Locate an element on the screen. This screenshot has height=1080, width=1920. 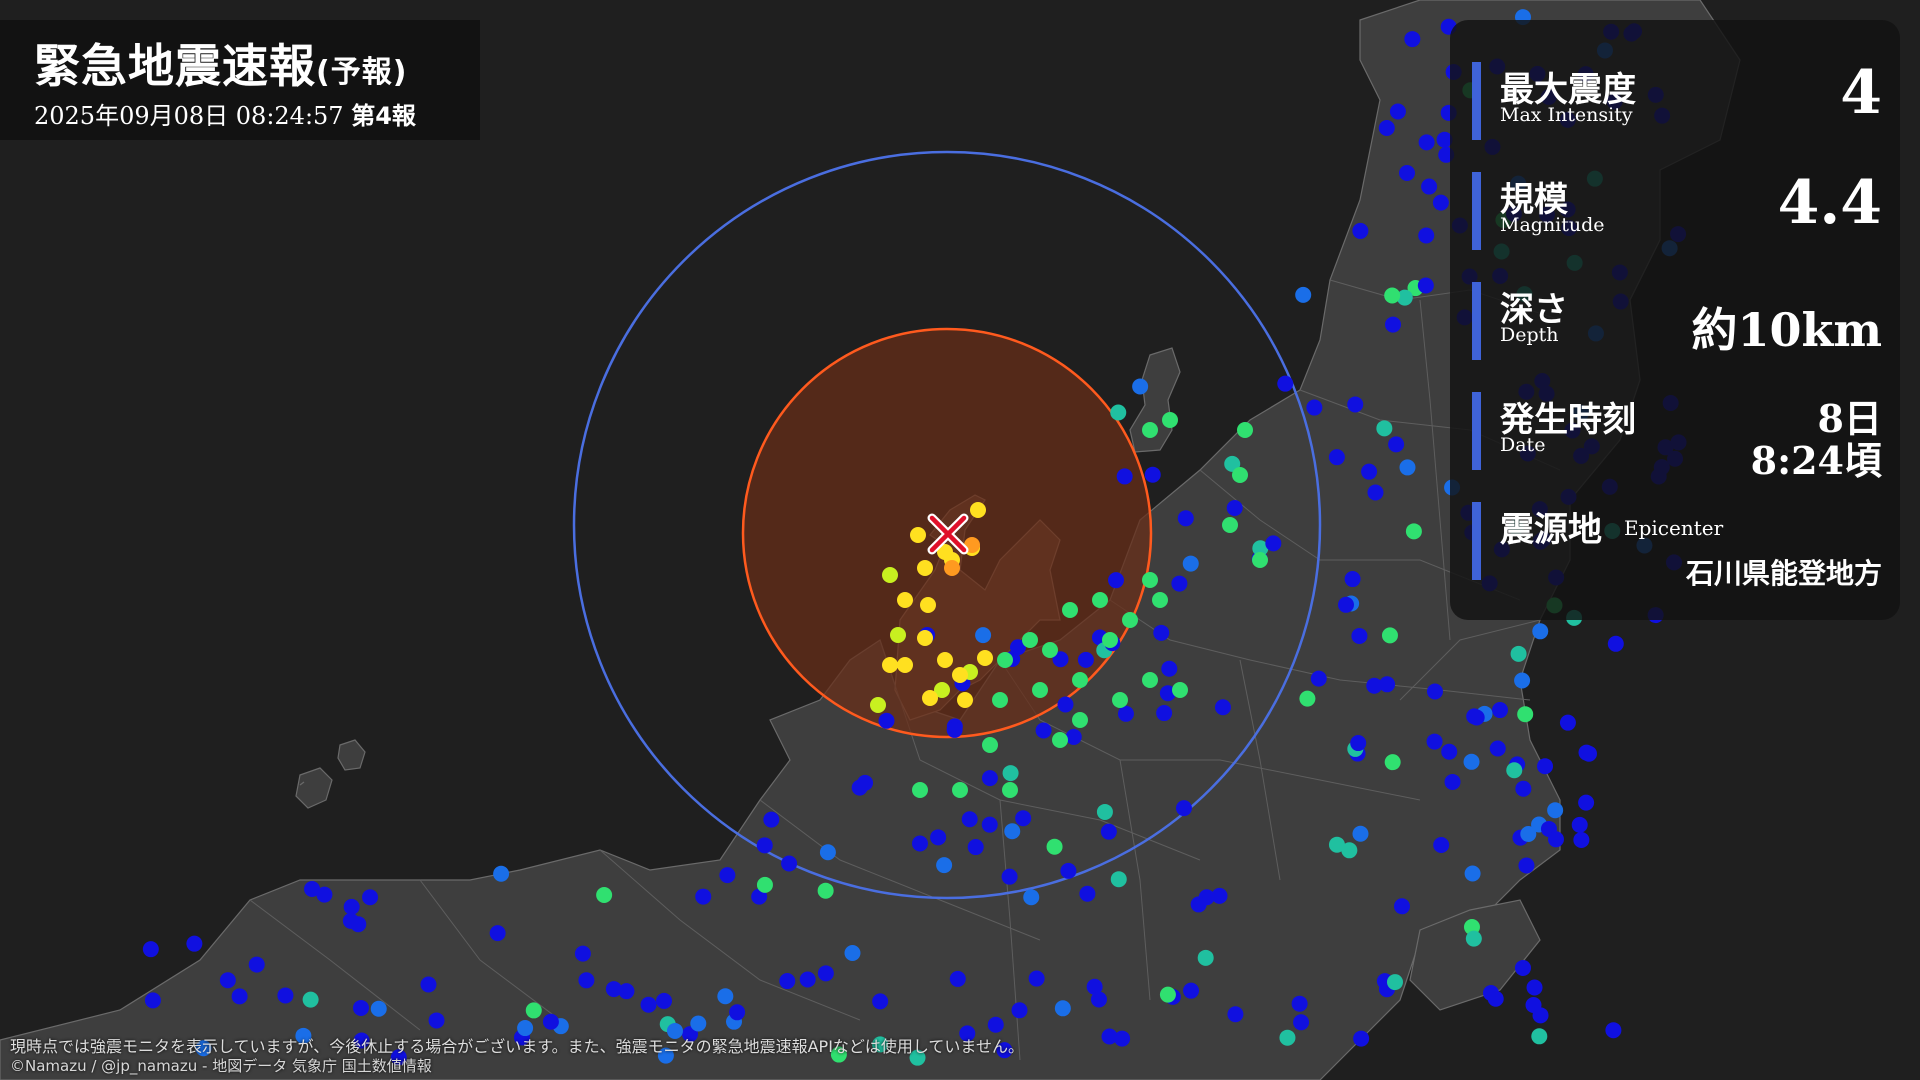
info-row-magnitude: 規模 Magnitude 4.4 is located at coordinates (1677, 210).